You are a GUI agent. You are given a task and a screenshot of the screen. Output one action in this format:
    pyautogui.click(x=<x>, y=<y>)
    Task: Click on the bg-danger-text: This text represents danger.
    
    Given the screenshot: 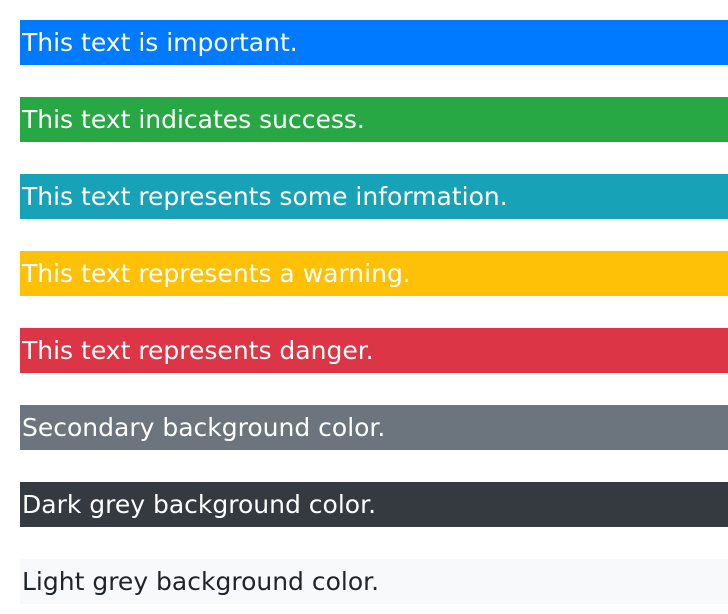 What is the action you would take?
    pyautogui.click(x=374, y=350)
    